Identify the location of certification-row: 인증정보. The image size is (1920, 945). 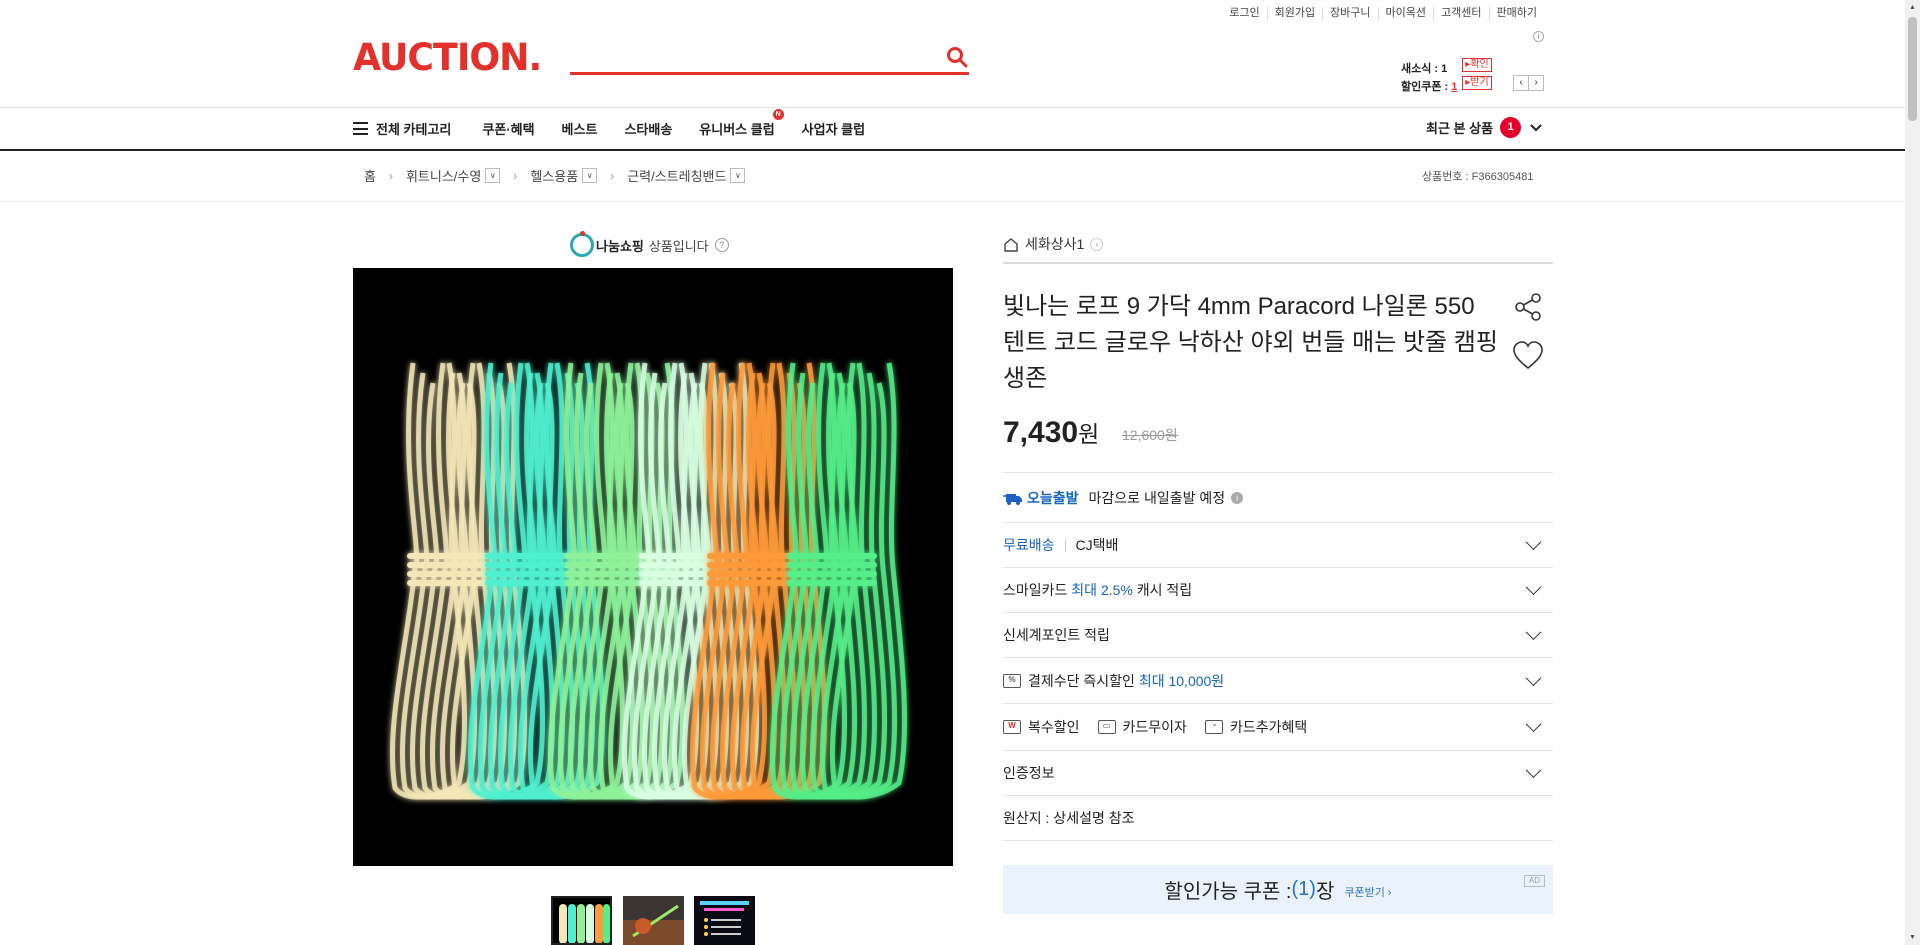
(1278, 772).